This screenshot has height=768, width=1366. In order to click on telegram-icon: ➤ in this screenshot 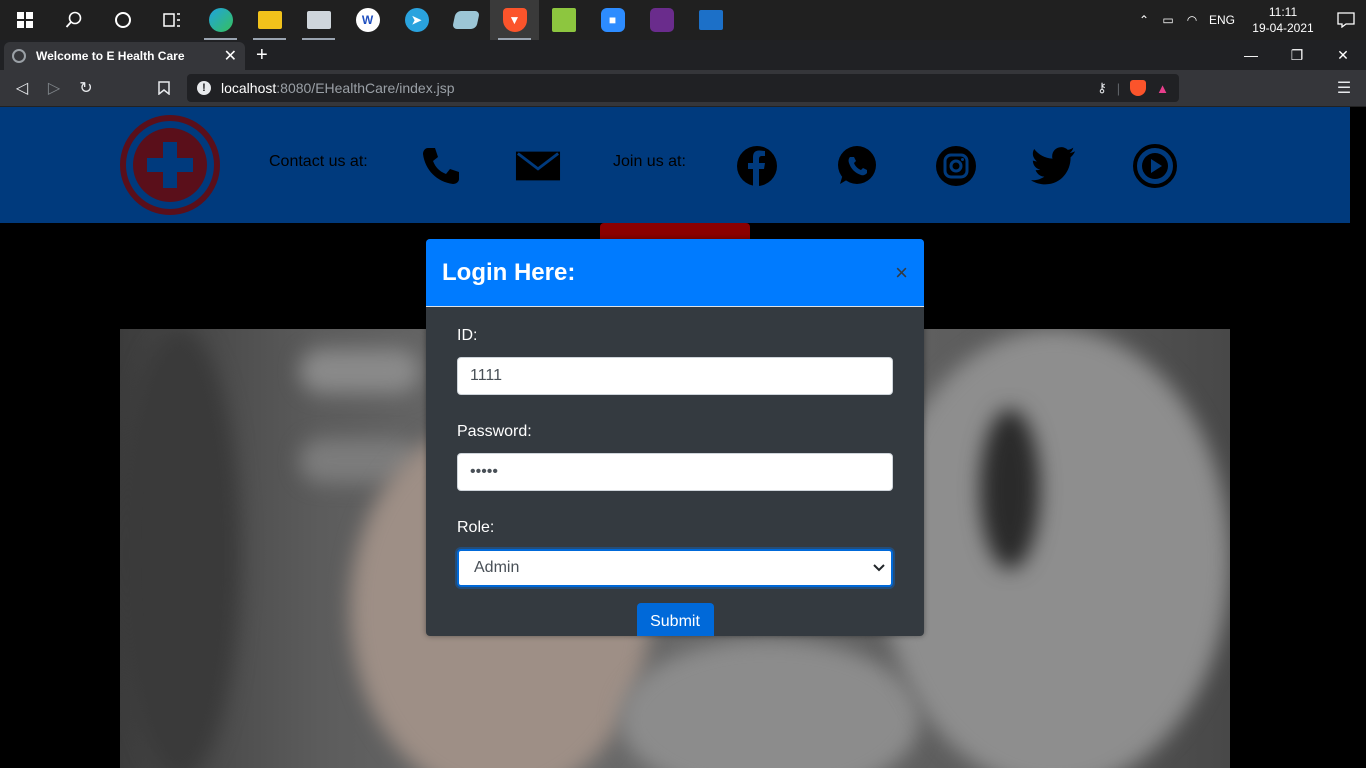, I will do `click(416, 20)`.